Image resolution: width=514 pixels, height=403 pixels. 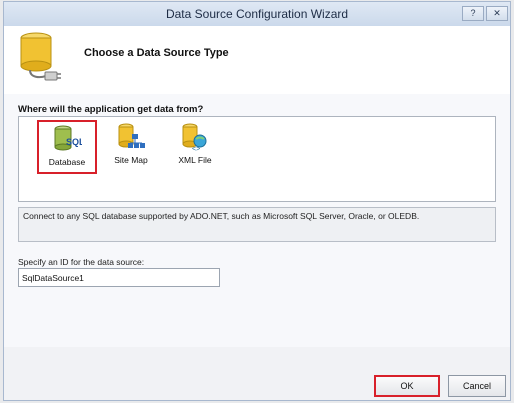 I want to click on title-bar: Data Source Configuration Wizard ? ✕, so click(x=257, y=14).